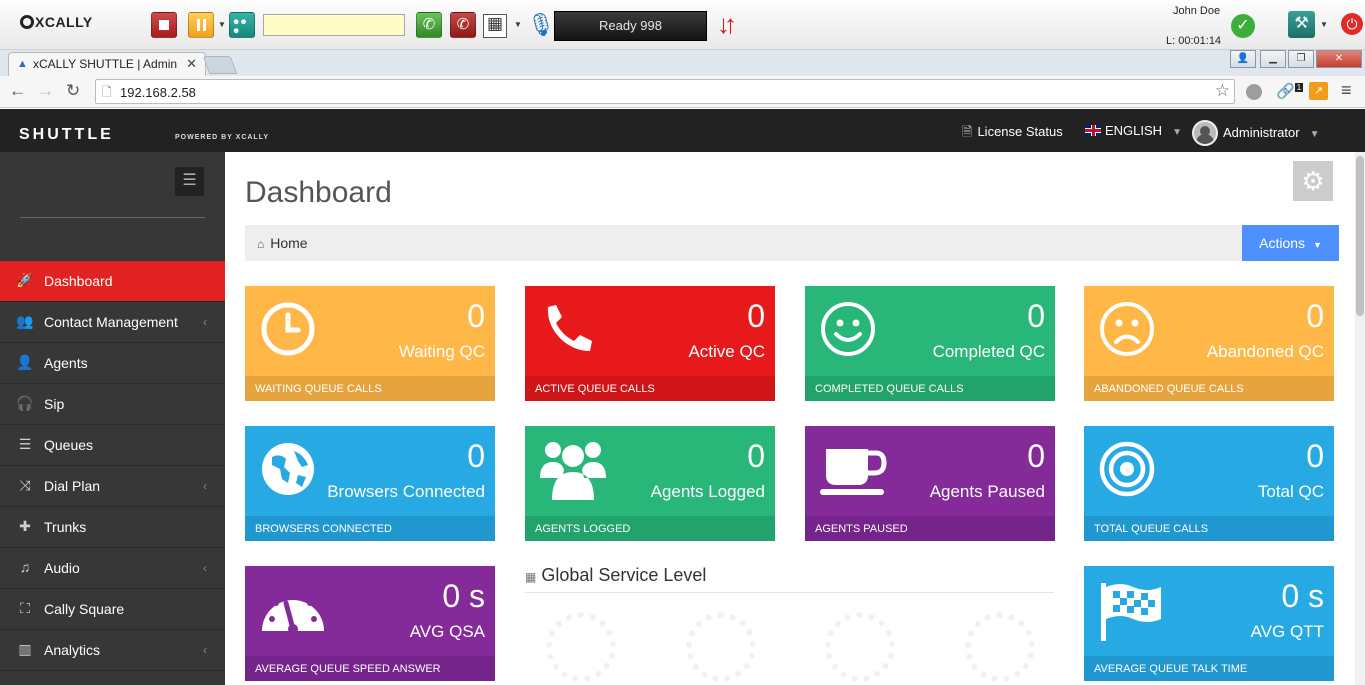 The height and width of the screenshot is (685, 1365). Describe the element at coordinates (650, 343) in the screenshot. I see `stat-tile-active-qc: 0 Active QC ACTIVE QUEUE CALLS` at that location.